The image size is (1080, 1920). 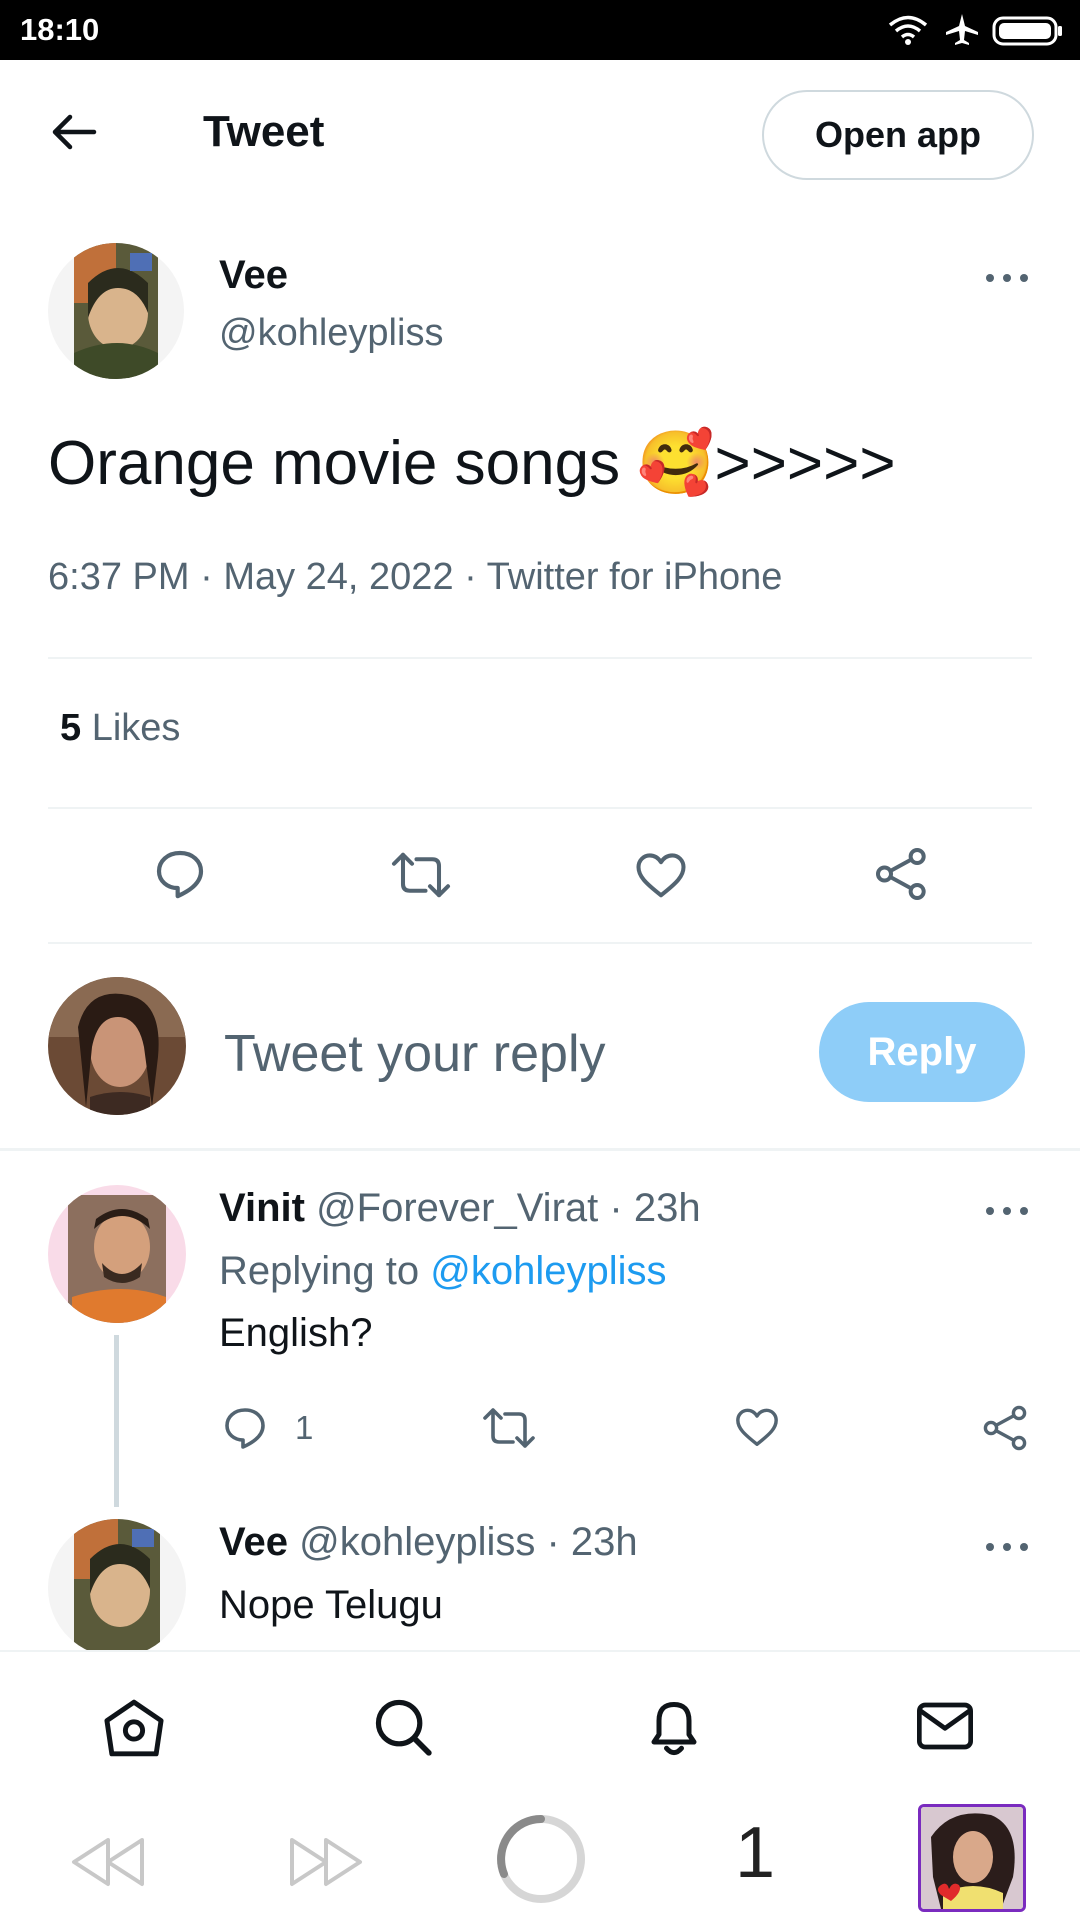 I want to click on user-avatar, so click(x=117, y=1046).